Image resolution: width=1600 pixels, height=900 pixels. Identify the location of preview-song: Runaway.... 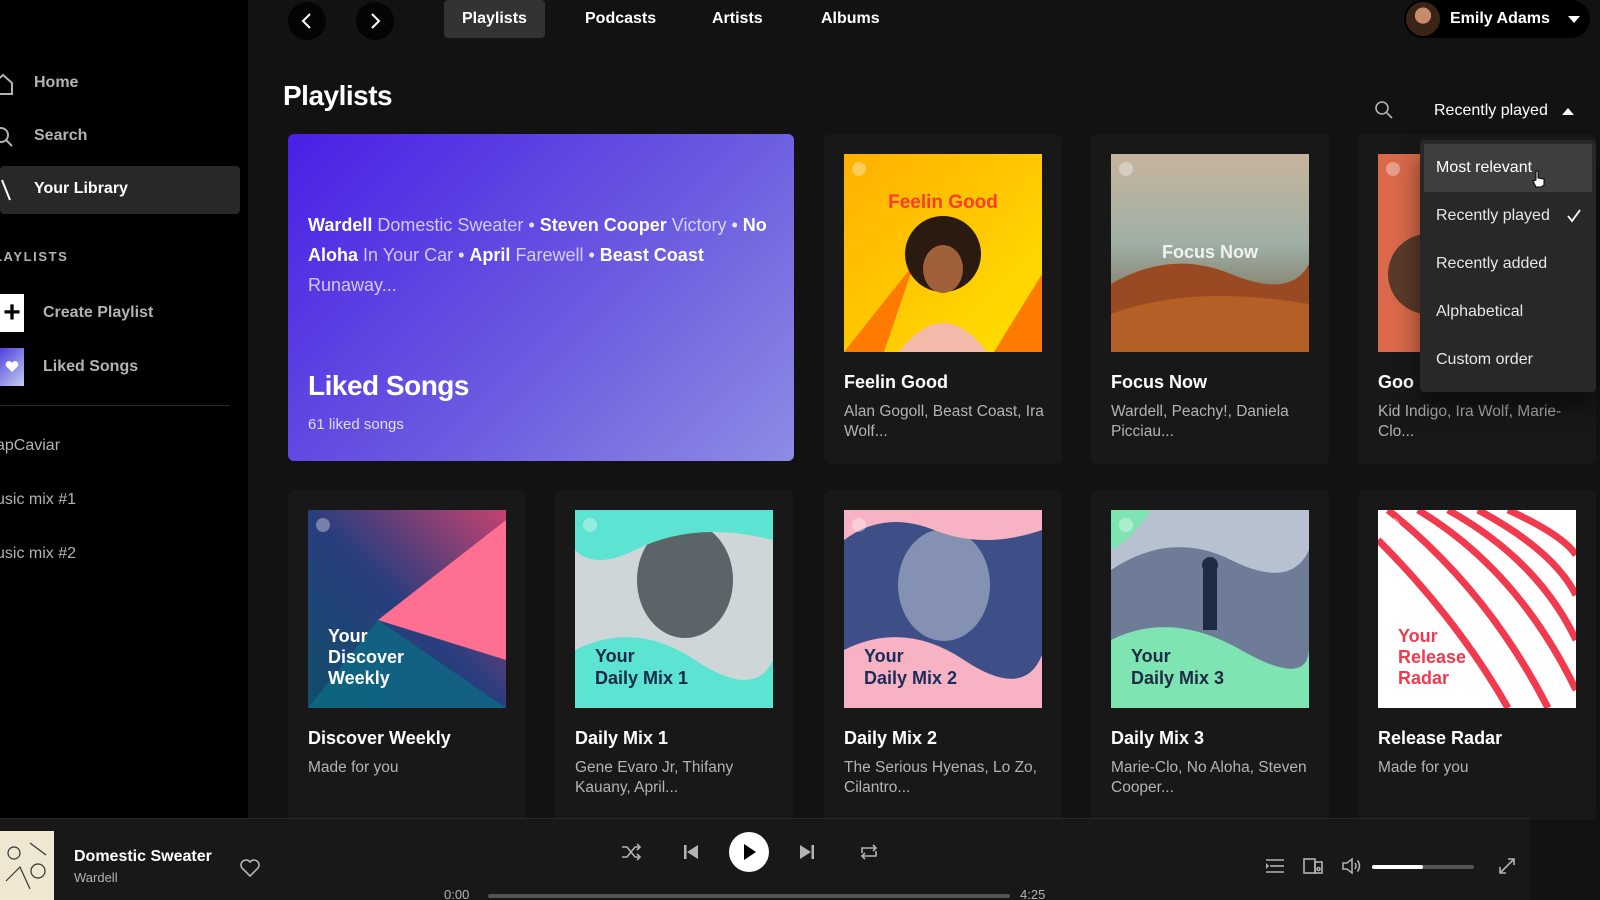
(352, 285).